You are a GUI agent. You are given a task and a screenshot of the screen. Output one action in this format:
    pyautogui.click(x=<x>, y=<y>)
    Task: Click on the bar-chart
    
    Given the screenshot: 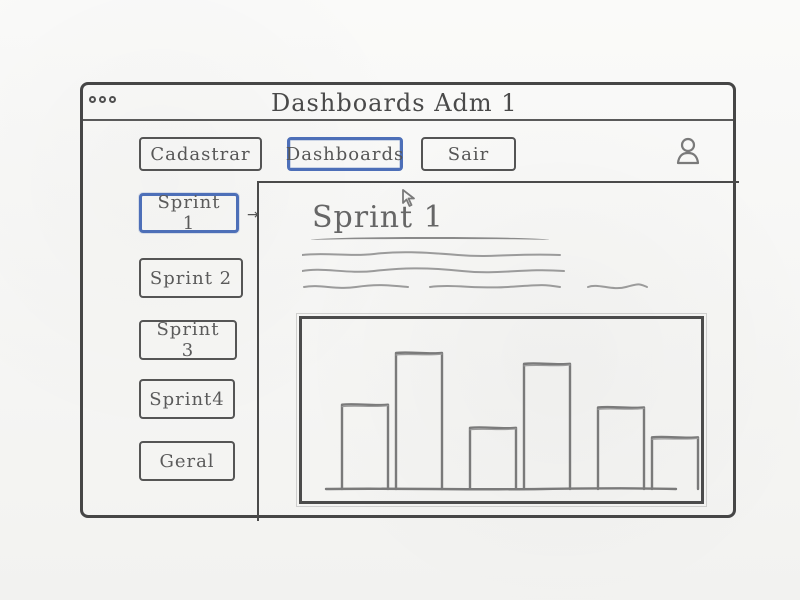 What is the action you would take?
    pyautogui.click(x=512, y=421)
    